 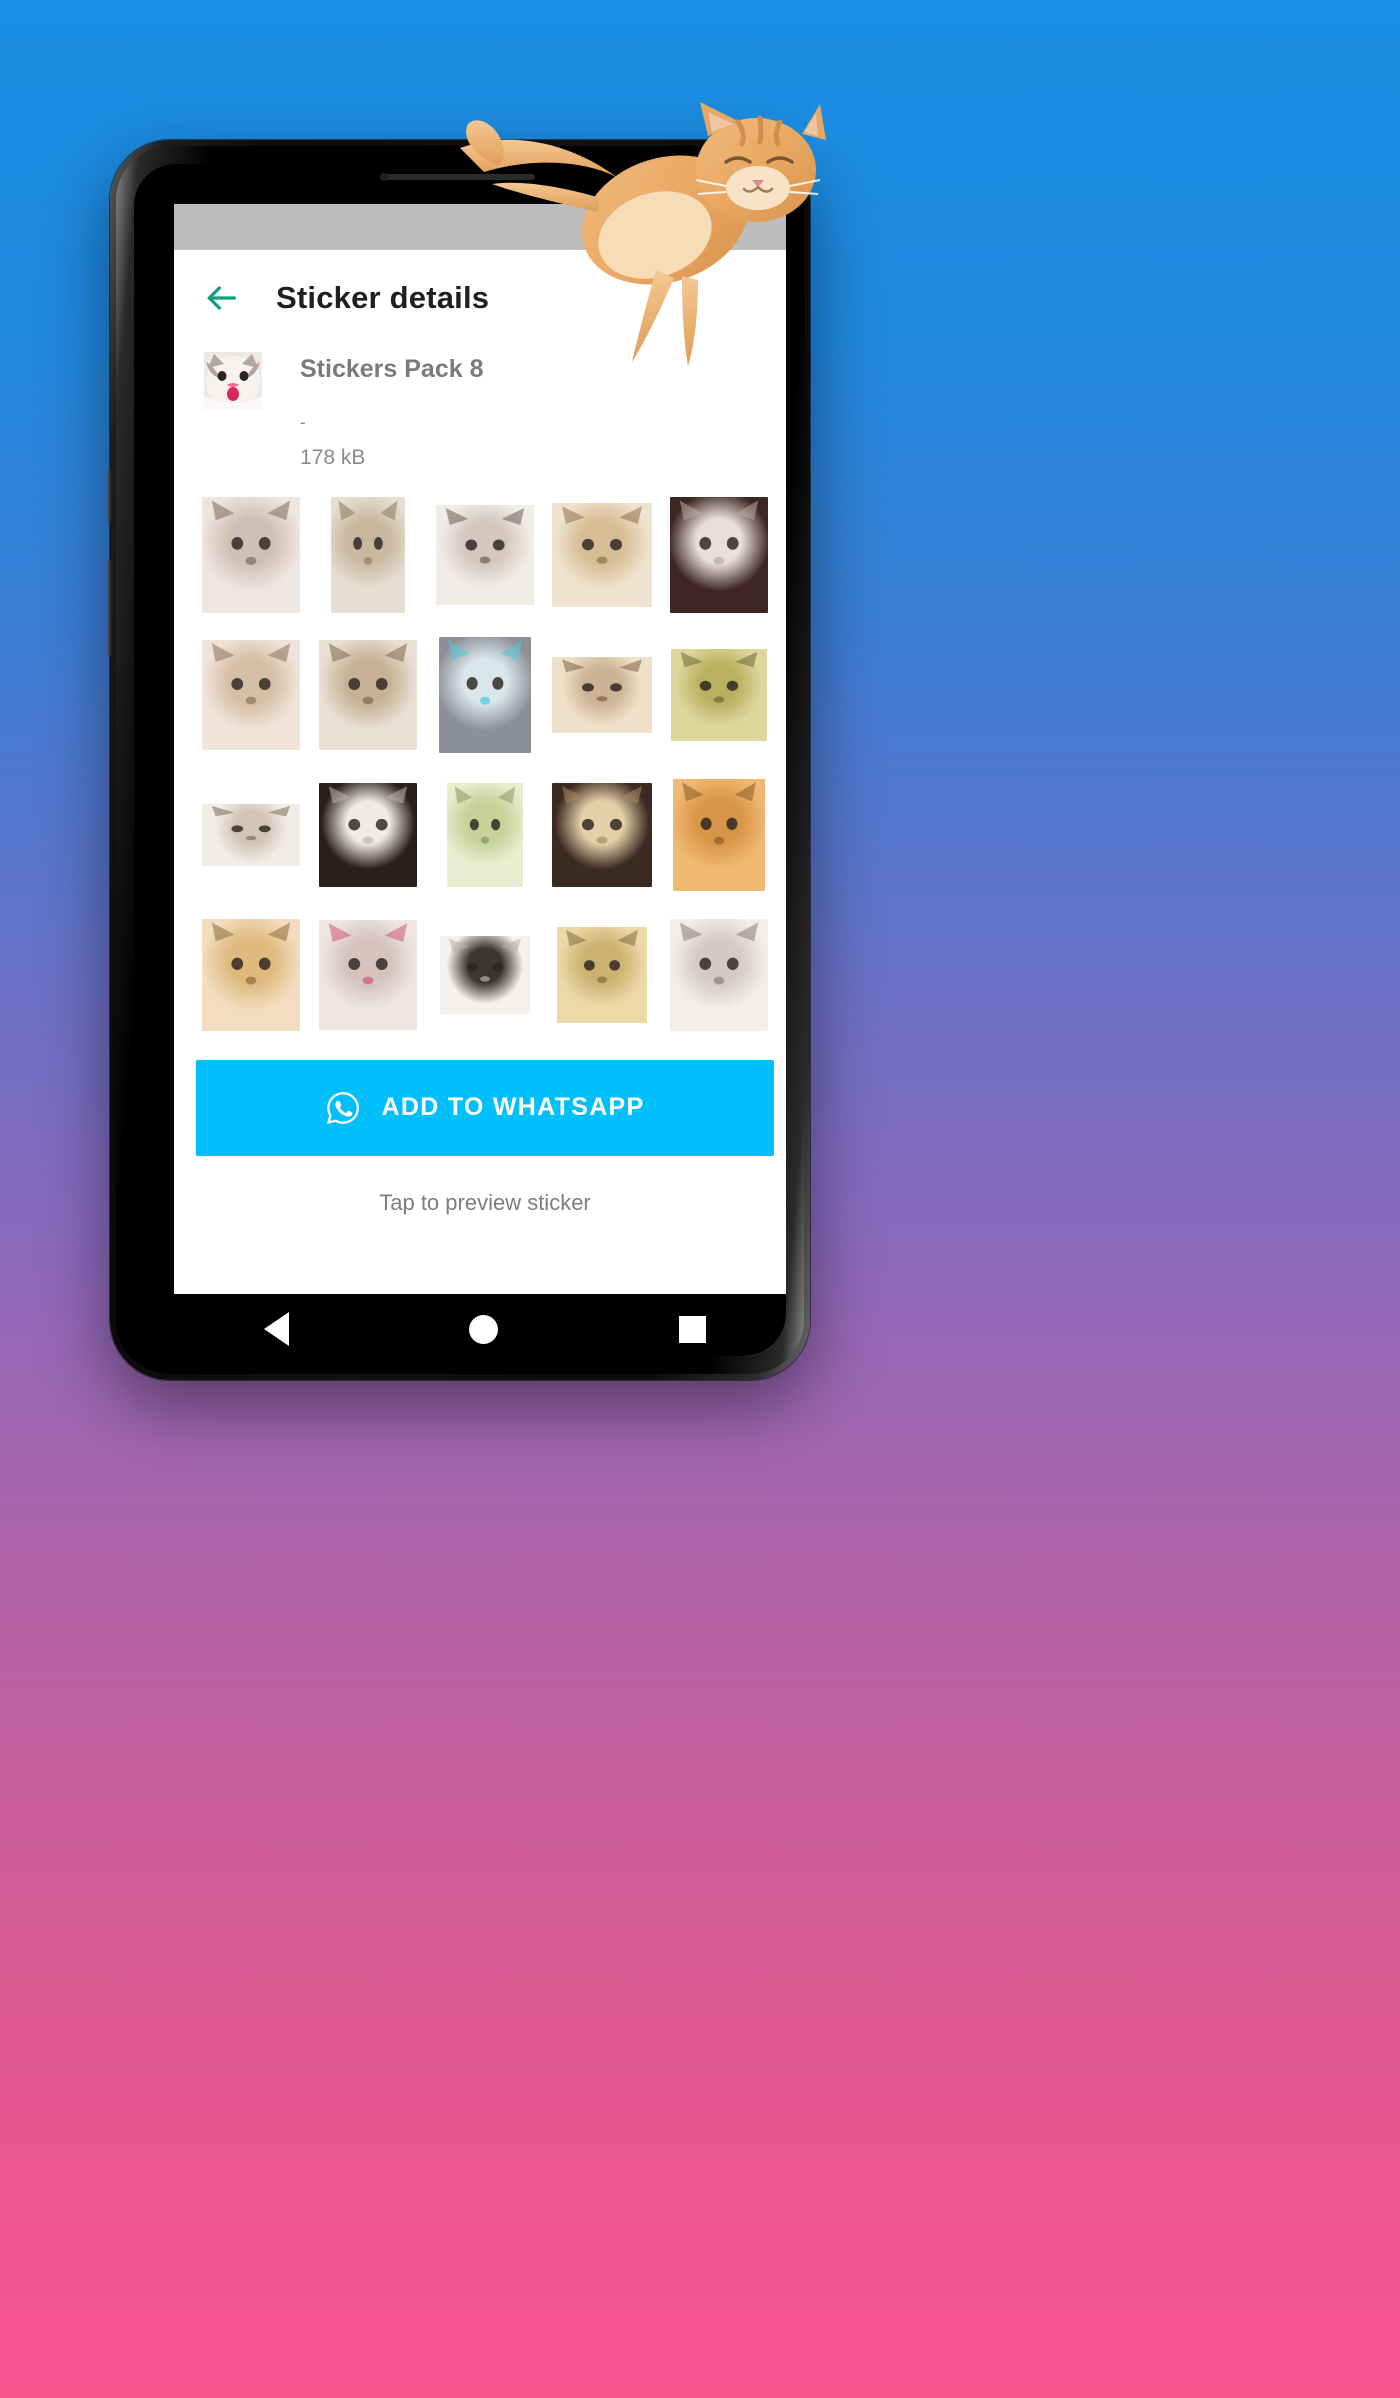 I want to click on orange-kitten-tongue-icon, so click(x=719, y=834).